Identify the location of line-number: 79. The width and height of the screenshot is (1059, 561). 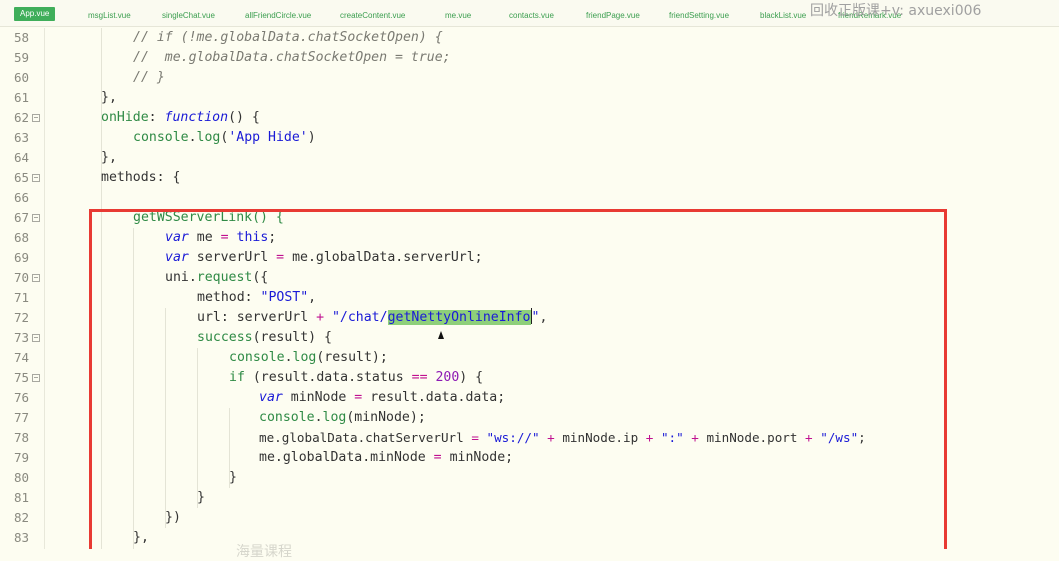
(21, 457).